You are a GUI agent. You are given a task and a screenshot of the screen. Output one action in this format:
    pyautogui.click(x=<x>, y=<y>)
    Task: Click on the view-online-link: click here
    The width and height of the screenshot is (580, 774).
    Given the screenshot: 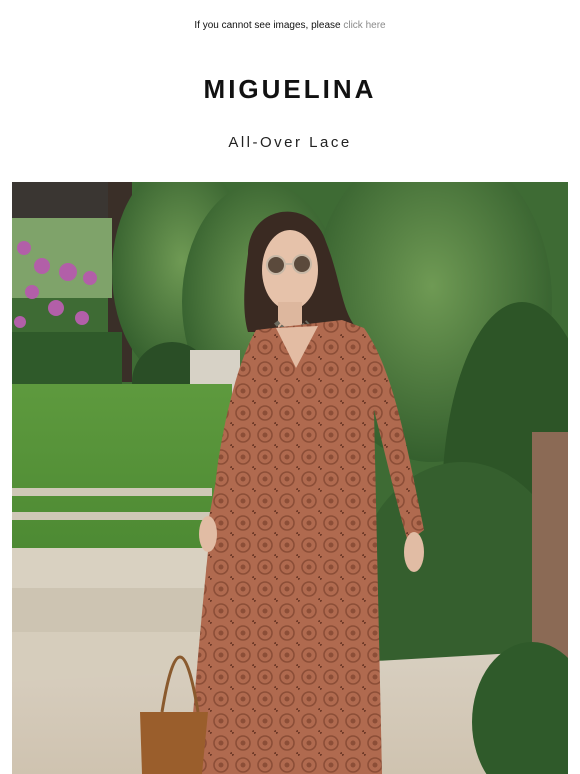 What is the action you would take?
    pyautogui.click(x=364, y=25)
    